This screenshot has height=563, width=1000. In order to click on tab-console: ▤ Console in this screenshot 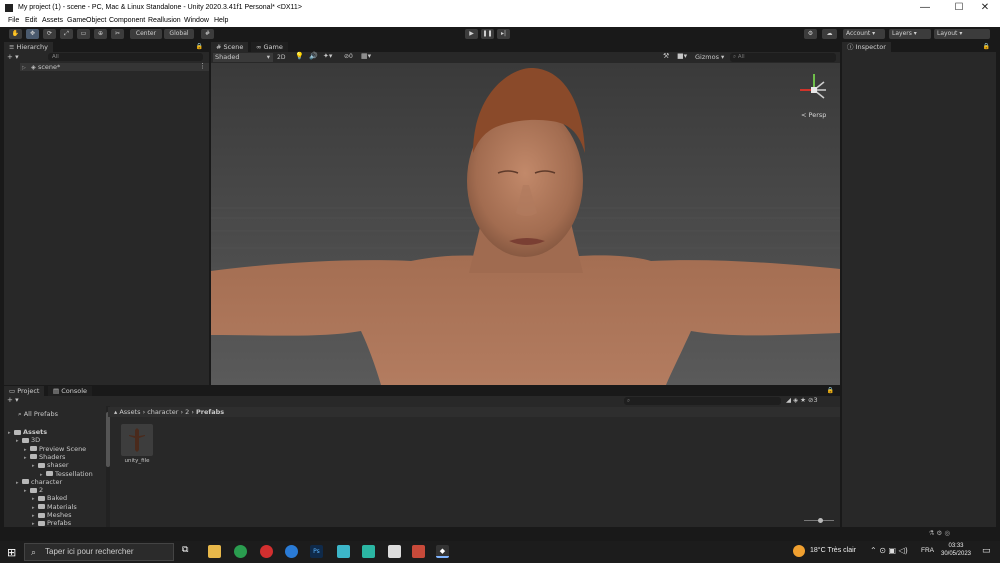, I will do `click(70, 391)`.